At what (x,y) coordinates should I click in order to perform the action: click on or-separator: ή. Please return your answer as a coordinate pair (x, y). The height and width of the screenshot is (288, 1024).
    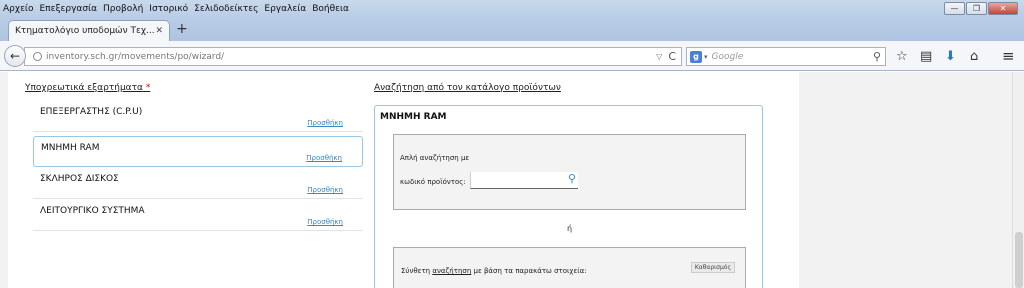
    Looking at the image, I should click on (570, 228).